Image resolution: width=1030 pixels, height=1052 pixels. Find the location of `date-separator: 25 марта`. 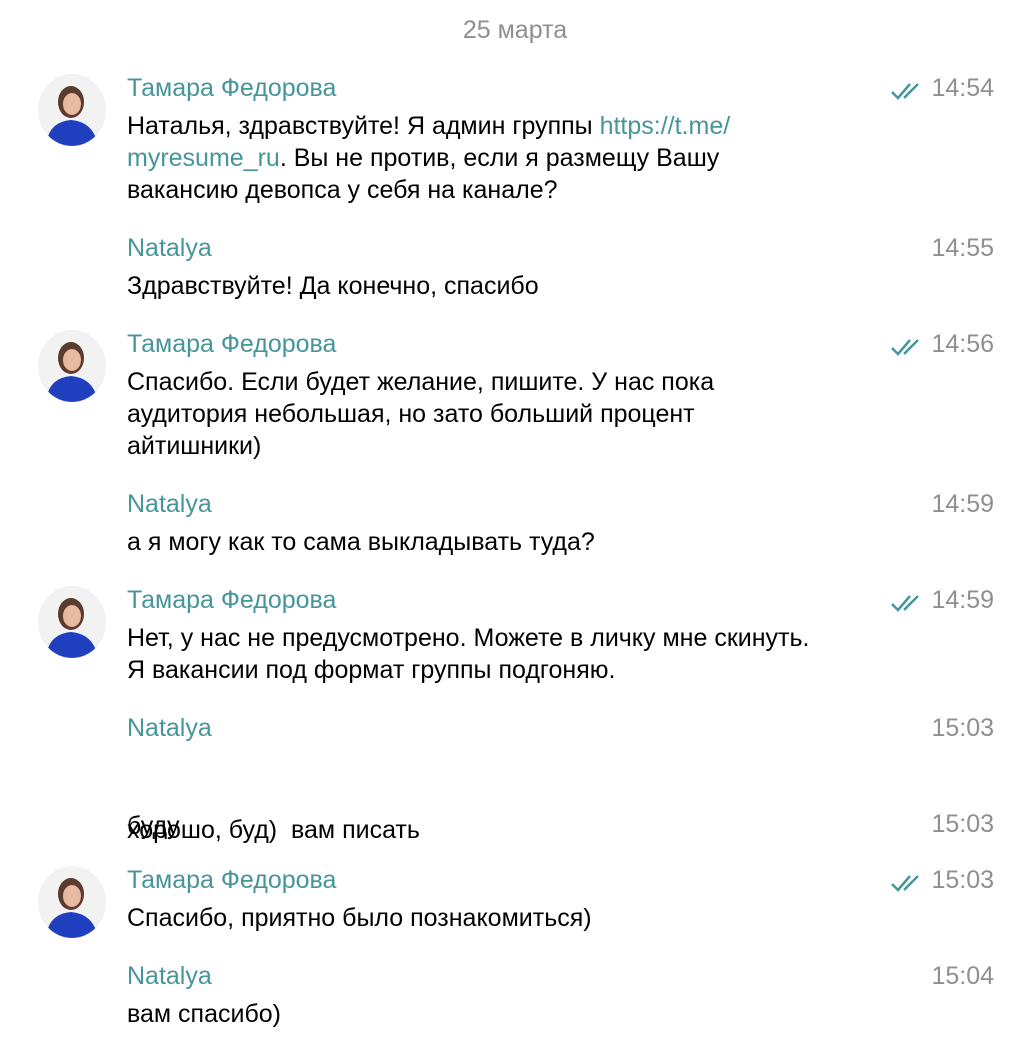

date-separator: 25 марта is located at coordinates (515, 30).